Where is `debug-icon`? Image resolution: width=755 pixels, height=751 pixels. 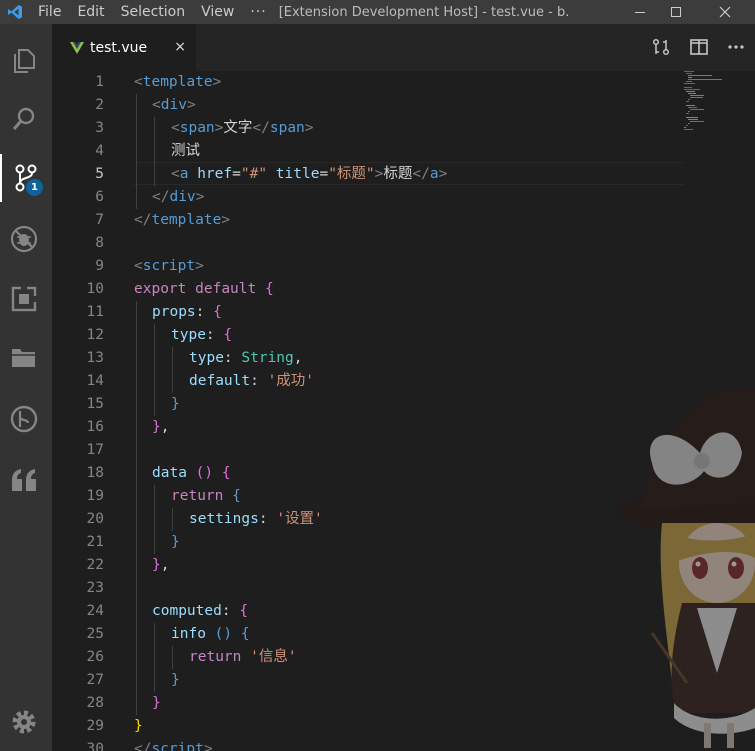 debug-icon is located at coordinates (24, 239).